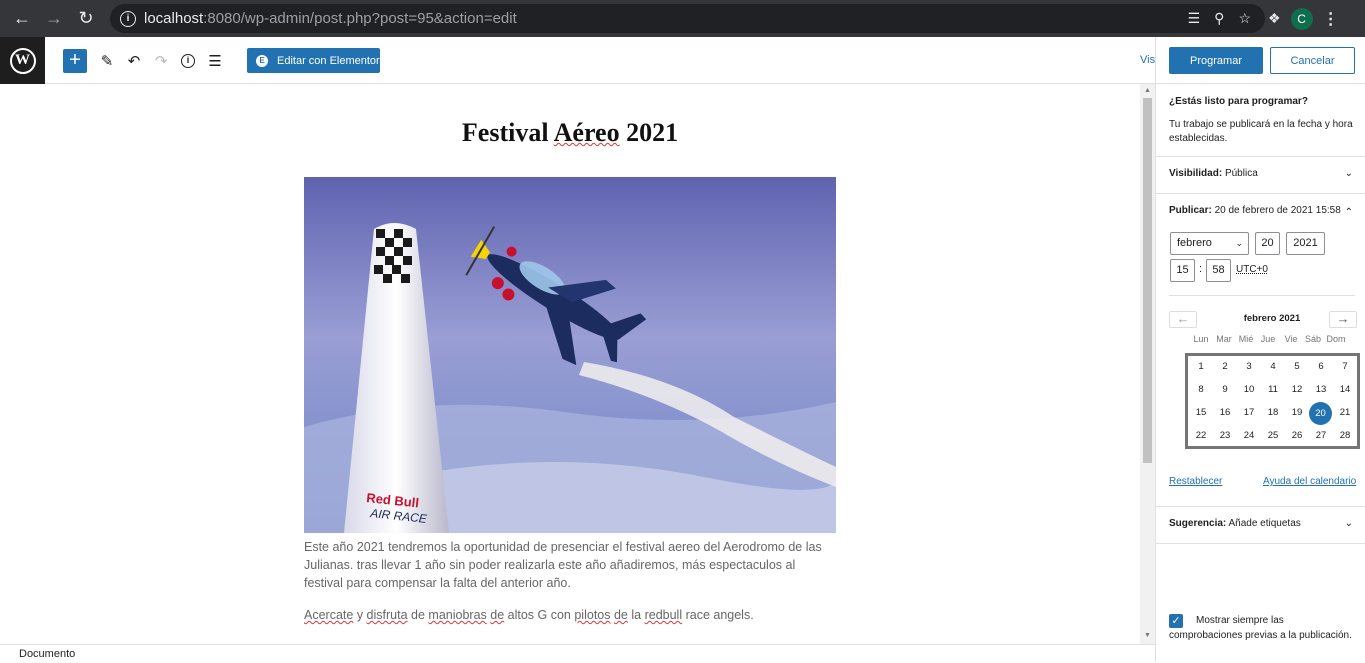 This screenshot has width=1365, height=663. I want to click on calendar-day: 28, so click(1345, 435).